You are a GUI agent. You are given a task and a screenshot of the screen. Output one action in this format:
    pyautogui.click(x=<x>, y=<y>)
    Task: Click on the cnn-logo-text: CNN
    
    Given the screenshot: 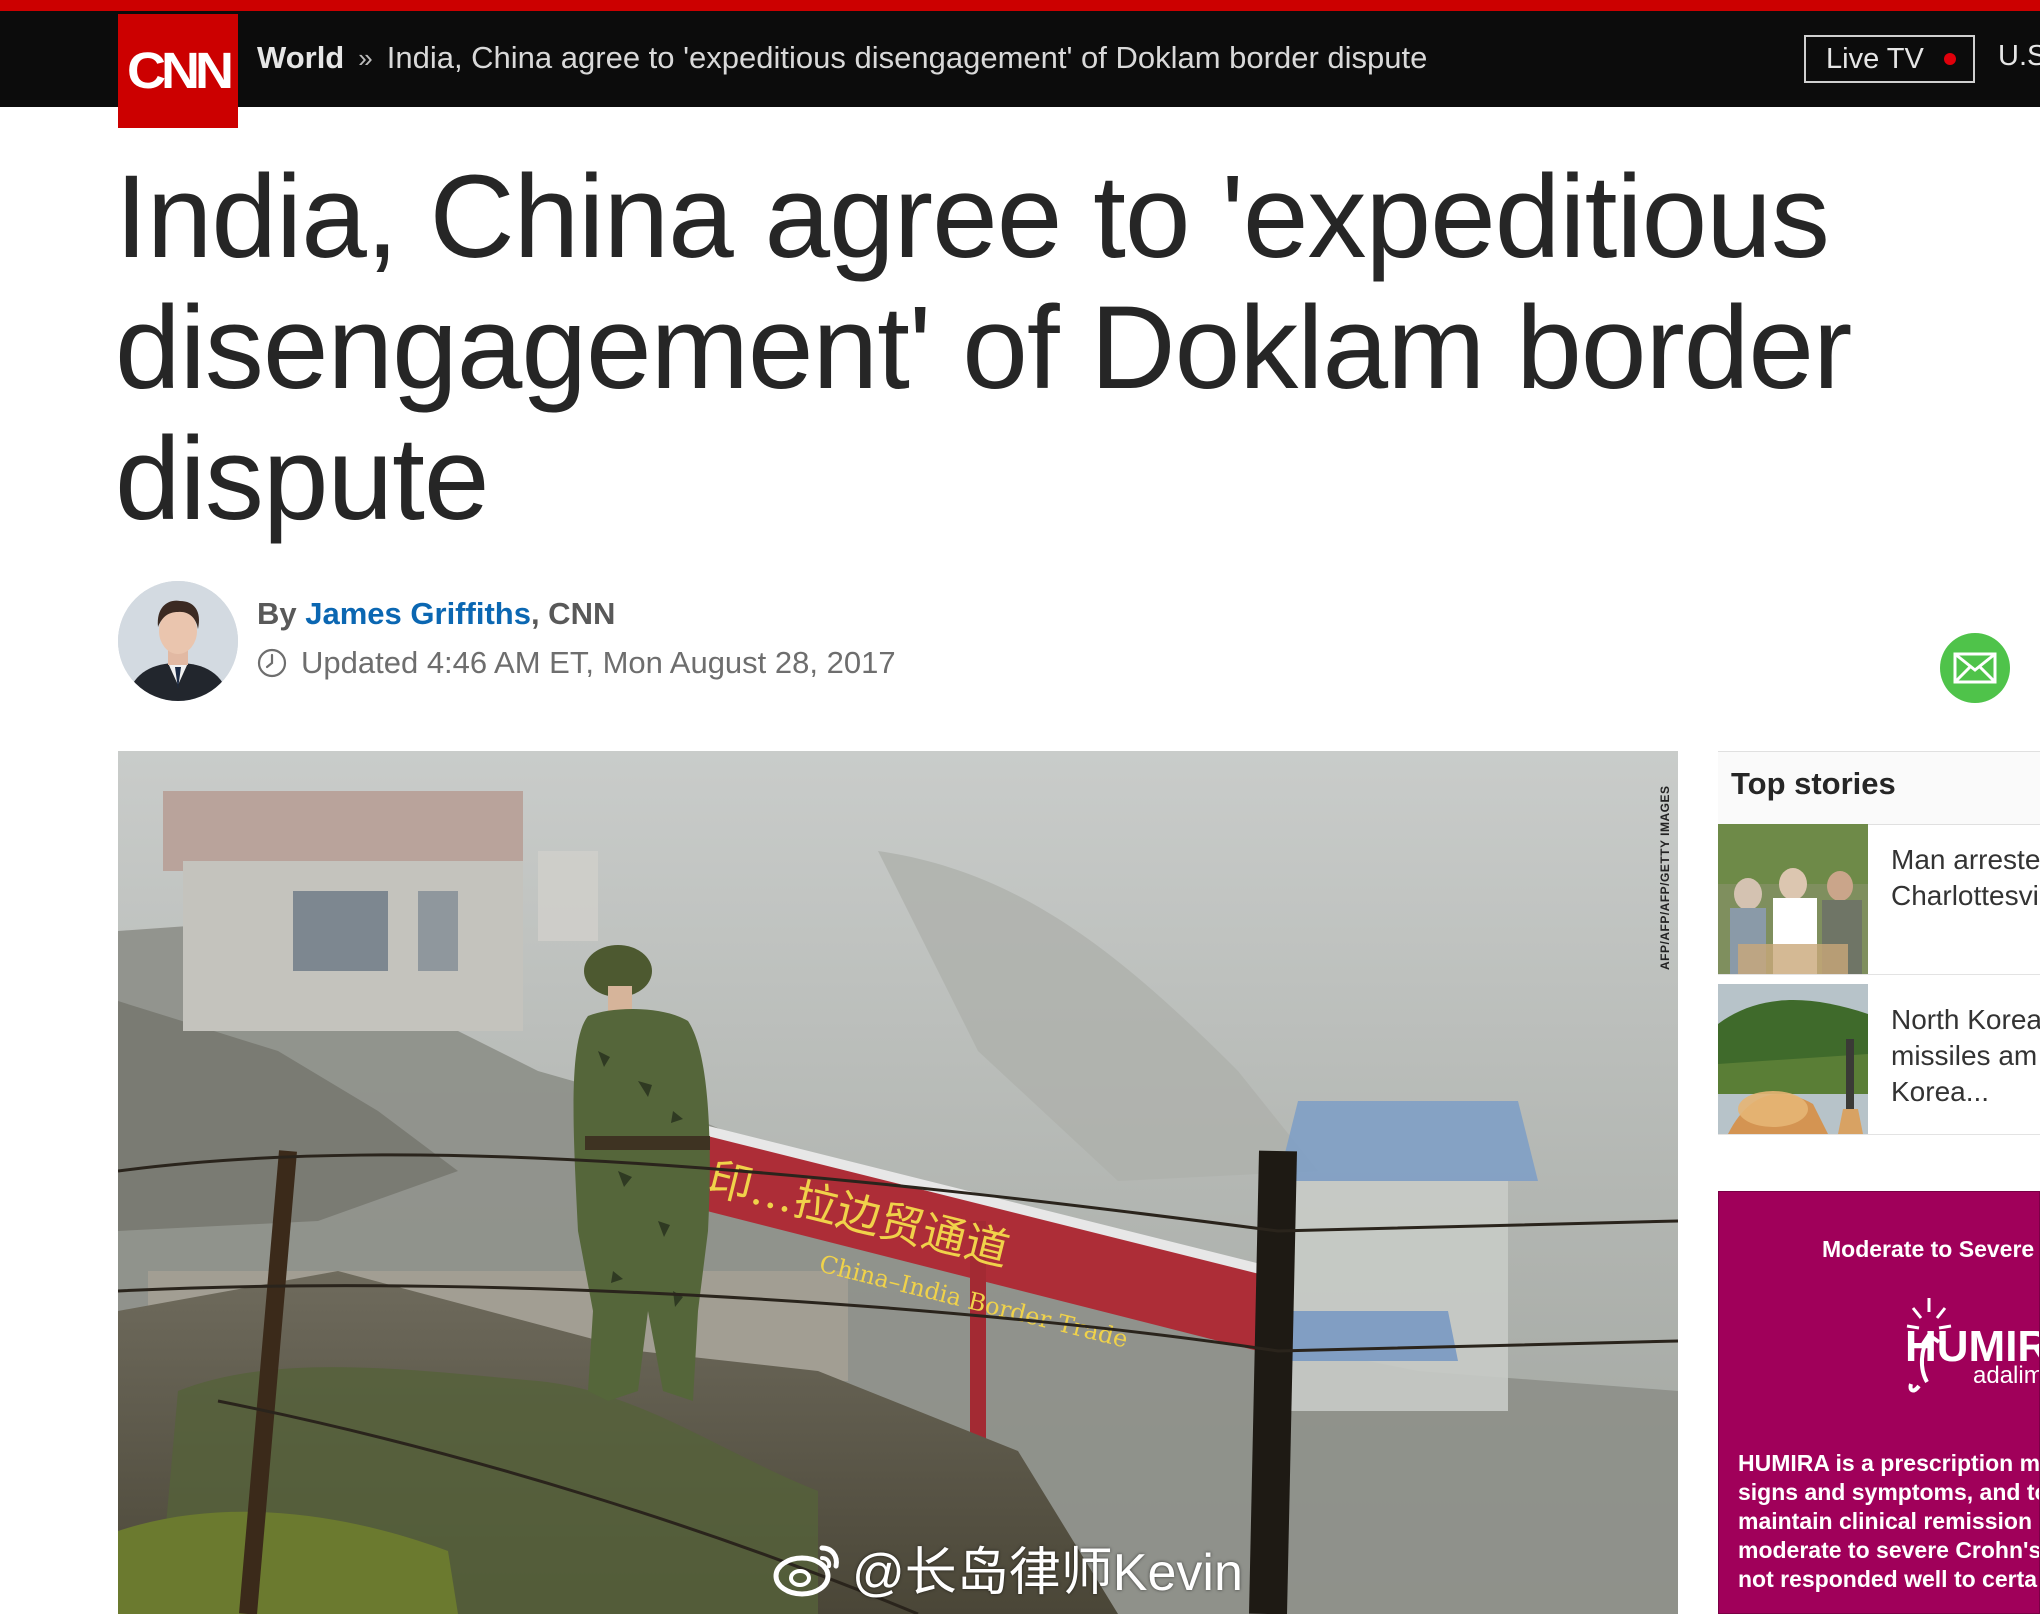 What is the action you would take?
    pyautogui.click(x=180, y=71)
    